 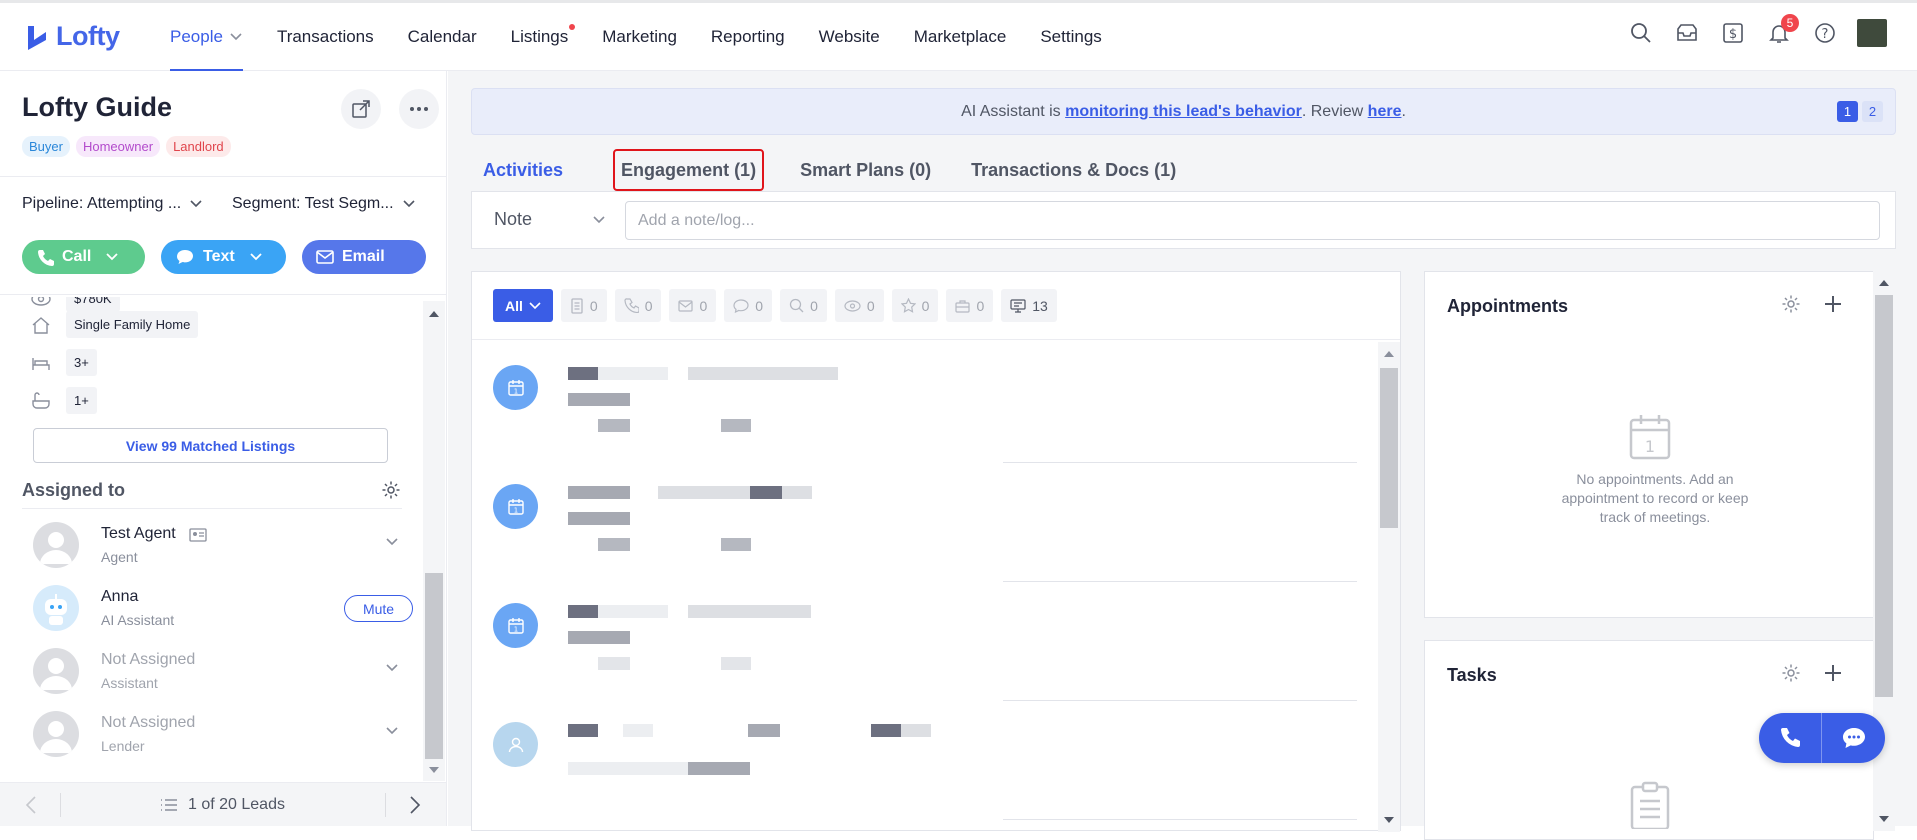 What do you see at coordinates (543, 37) in the screenshot?
I see `nav-item-listings: Listings` at bounding box center [543, 37].